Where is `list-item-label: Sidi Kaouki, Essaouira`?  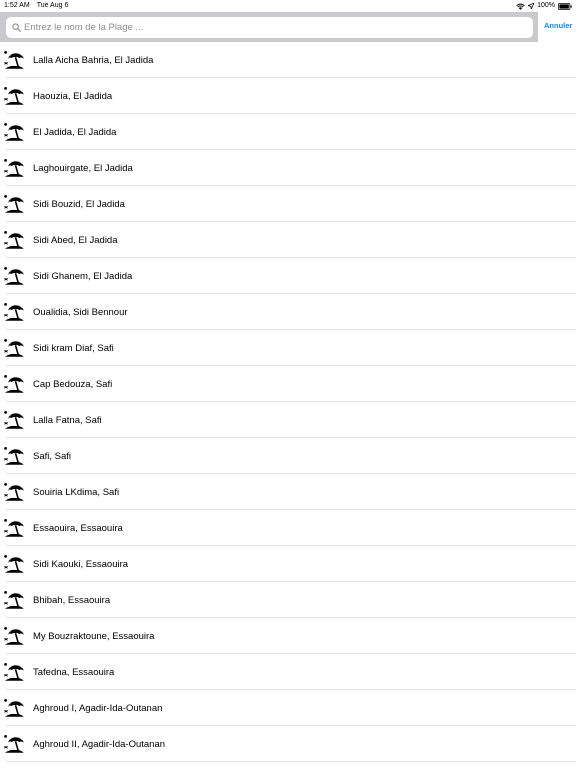
list-item-label: Sidi Kaouki, Essaouira is located at coordinates (81, 564).